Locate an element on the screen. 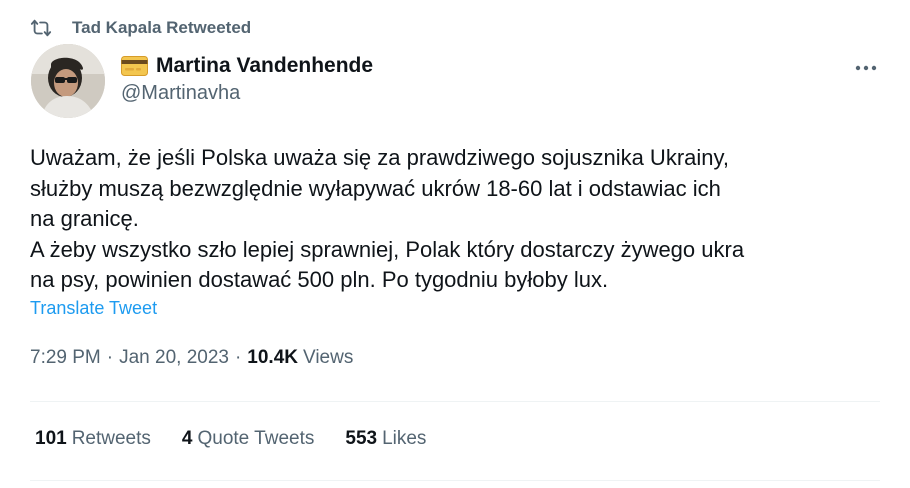 The height and width of the screenshot is (488, 910). author-display-name: Martina Vandenhende is located at coordinates (264, 66).